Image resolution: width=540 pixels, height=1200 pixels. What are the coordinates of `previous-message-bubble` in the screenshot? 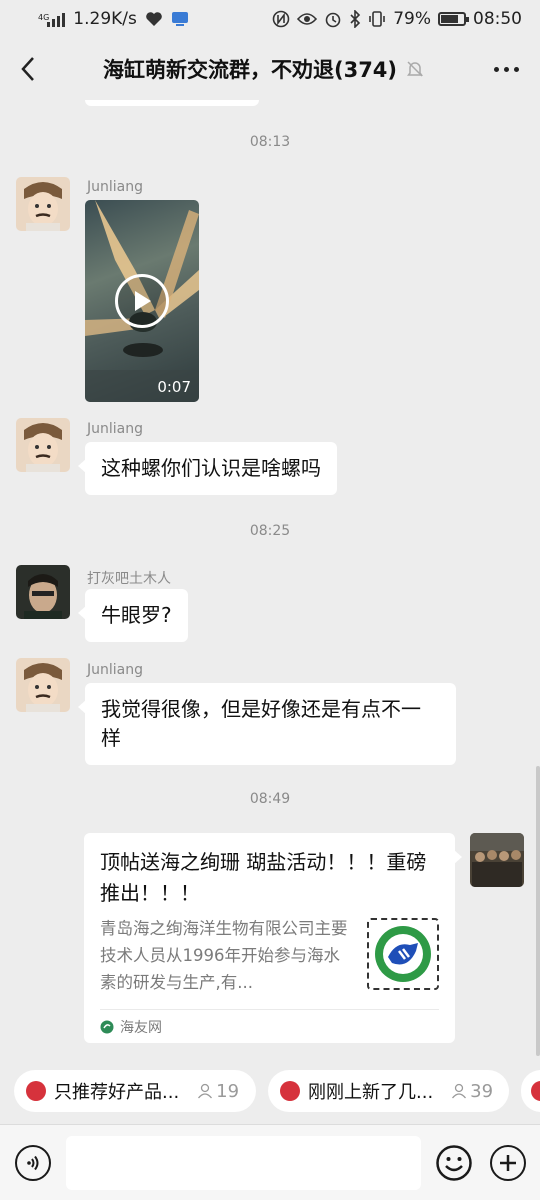 It's located at (172, 103).